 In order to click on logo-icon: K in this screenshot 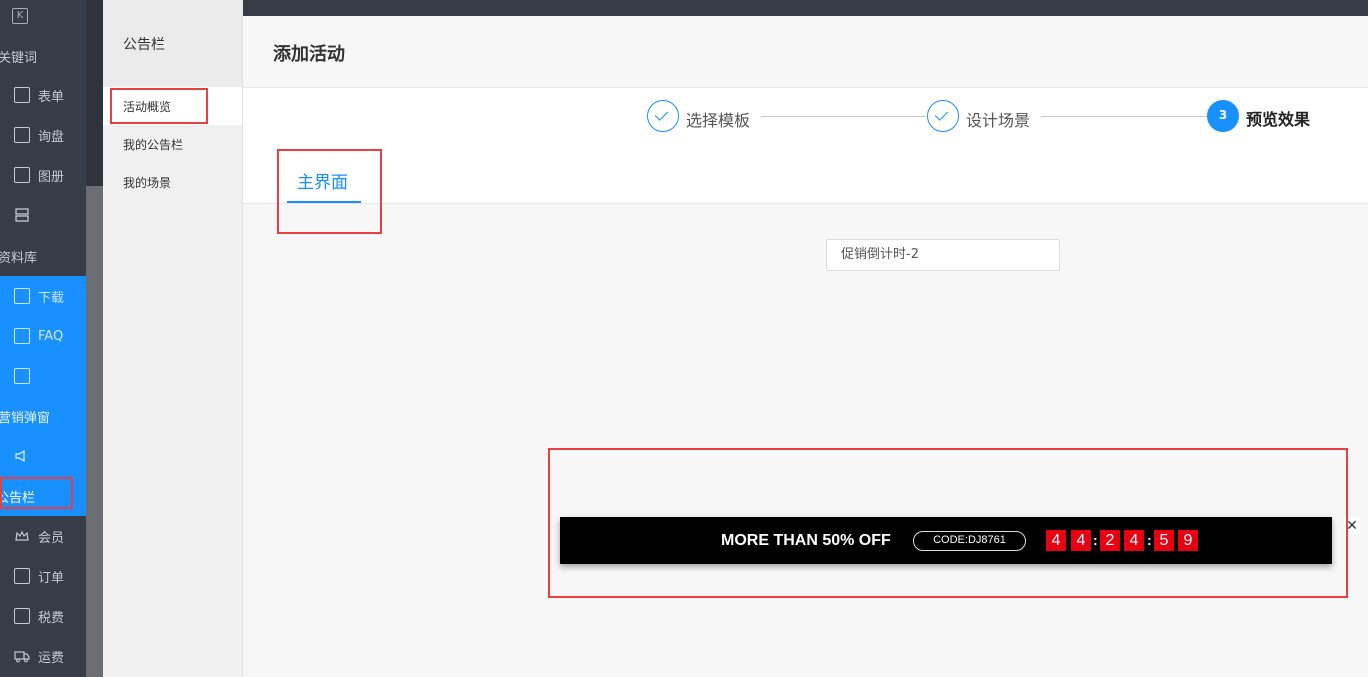, I will do `click(20, 16)`.